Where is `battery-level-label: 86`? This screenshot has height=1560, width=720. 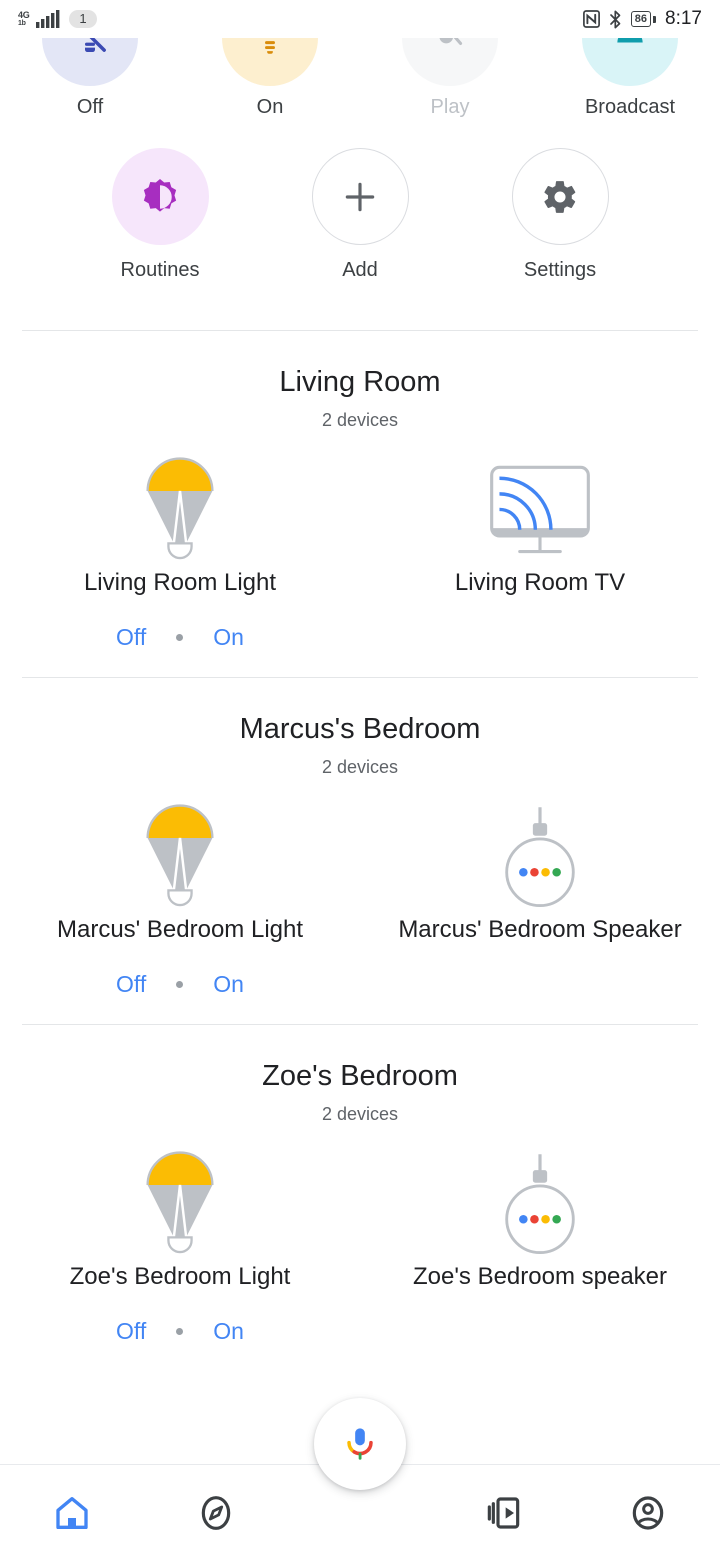
battery-level-label: 86 is located at coordinates (641, 19).